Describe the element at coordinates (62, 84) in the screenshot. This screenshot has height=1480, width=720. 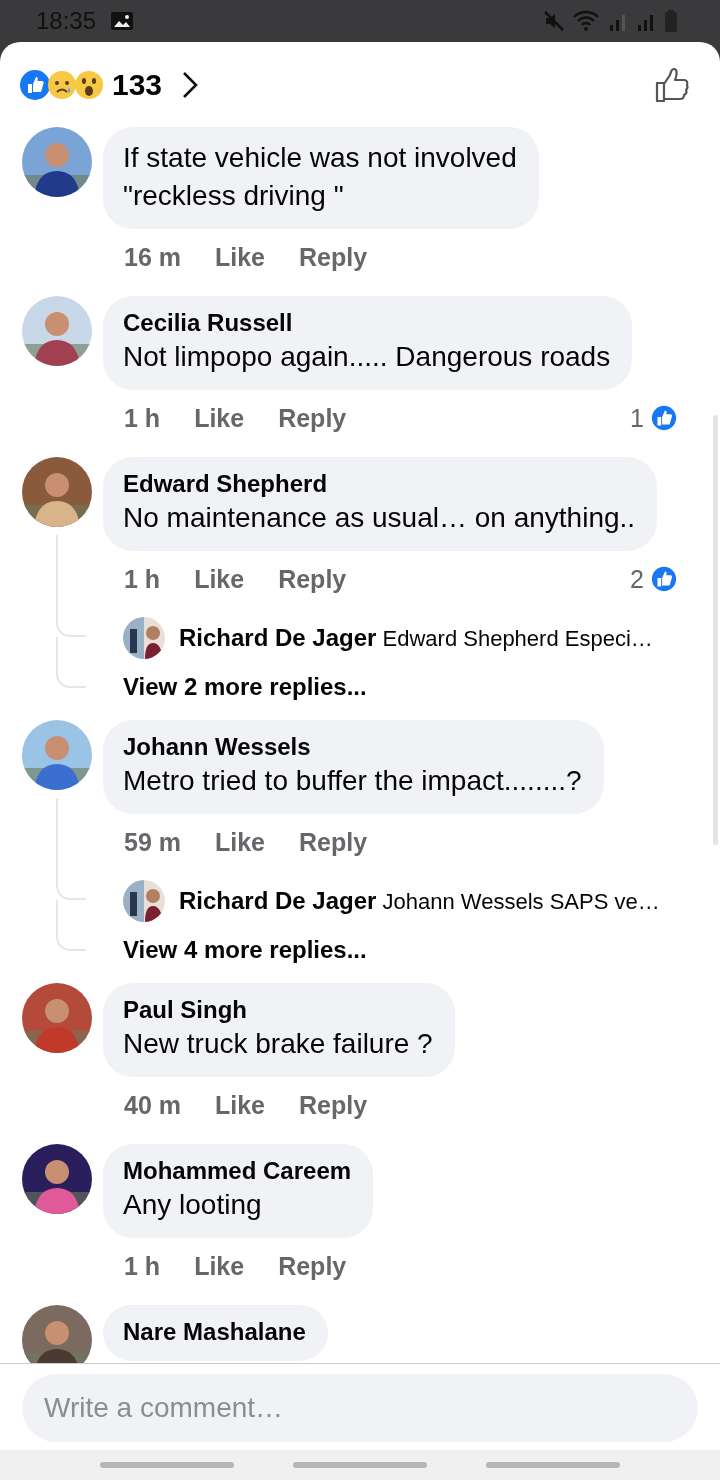
I see `sad-reaction-icon` at that location.